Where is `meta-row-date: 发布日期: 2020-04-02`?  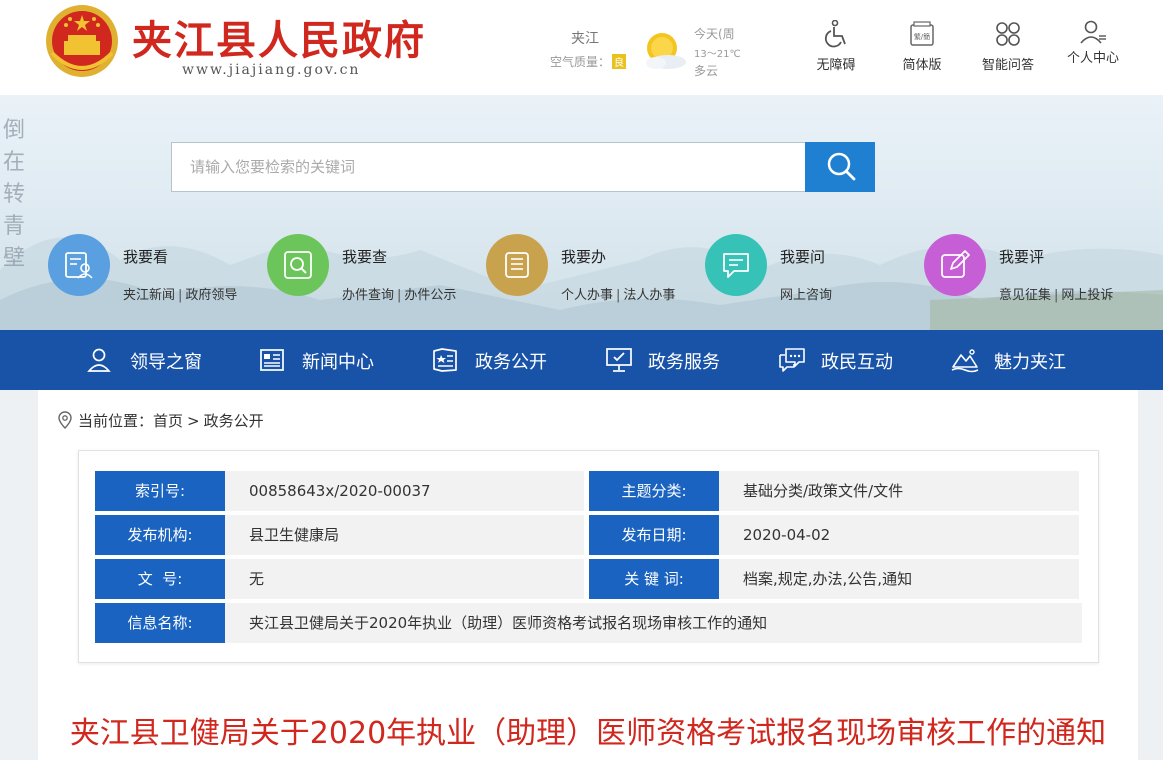 meta-row-date: 发布日期: 2020-04-02 is located at coordinates (834, 535).